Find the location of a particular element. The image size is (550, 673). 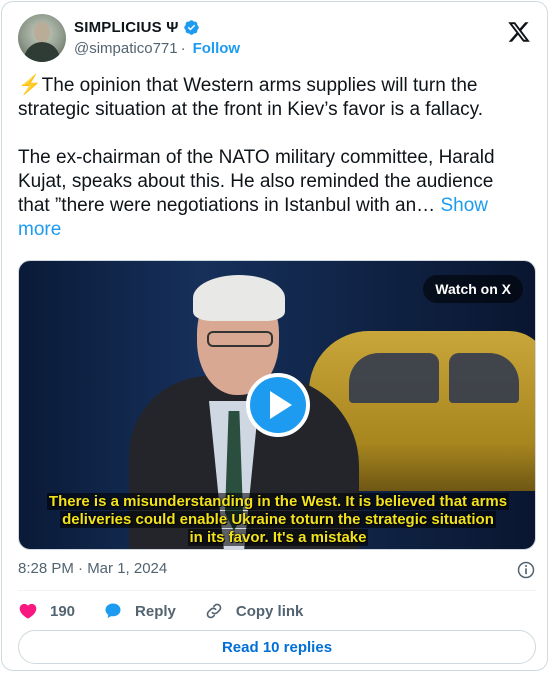

avatar-face is located at coordinates (42, 32).